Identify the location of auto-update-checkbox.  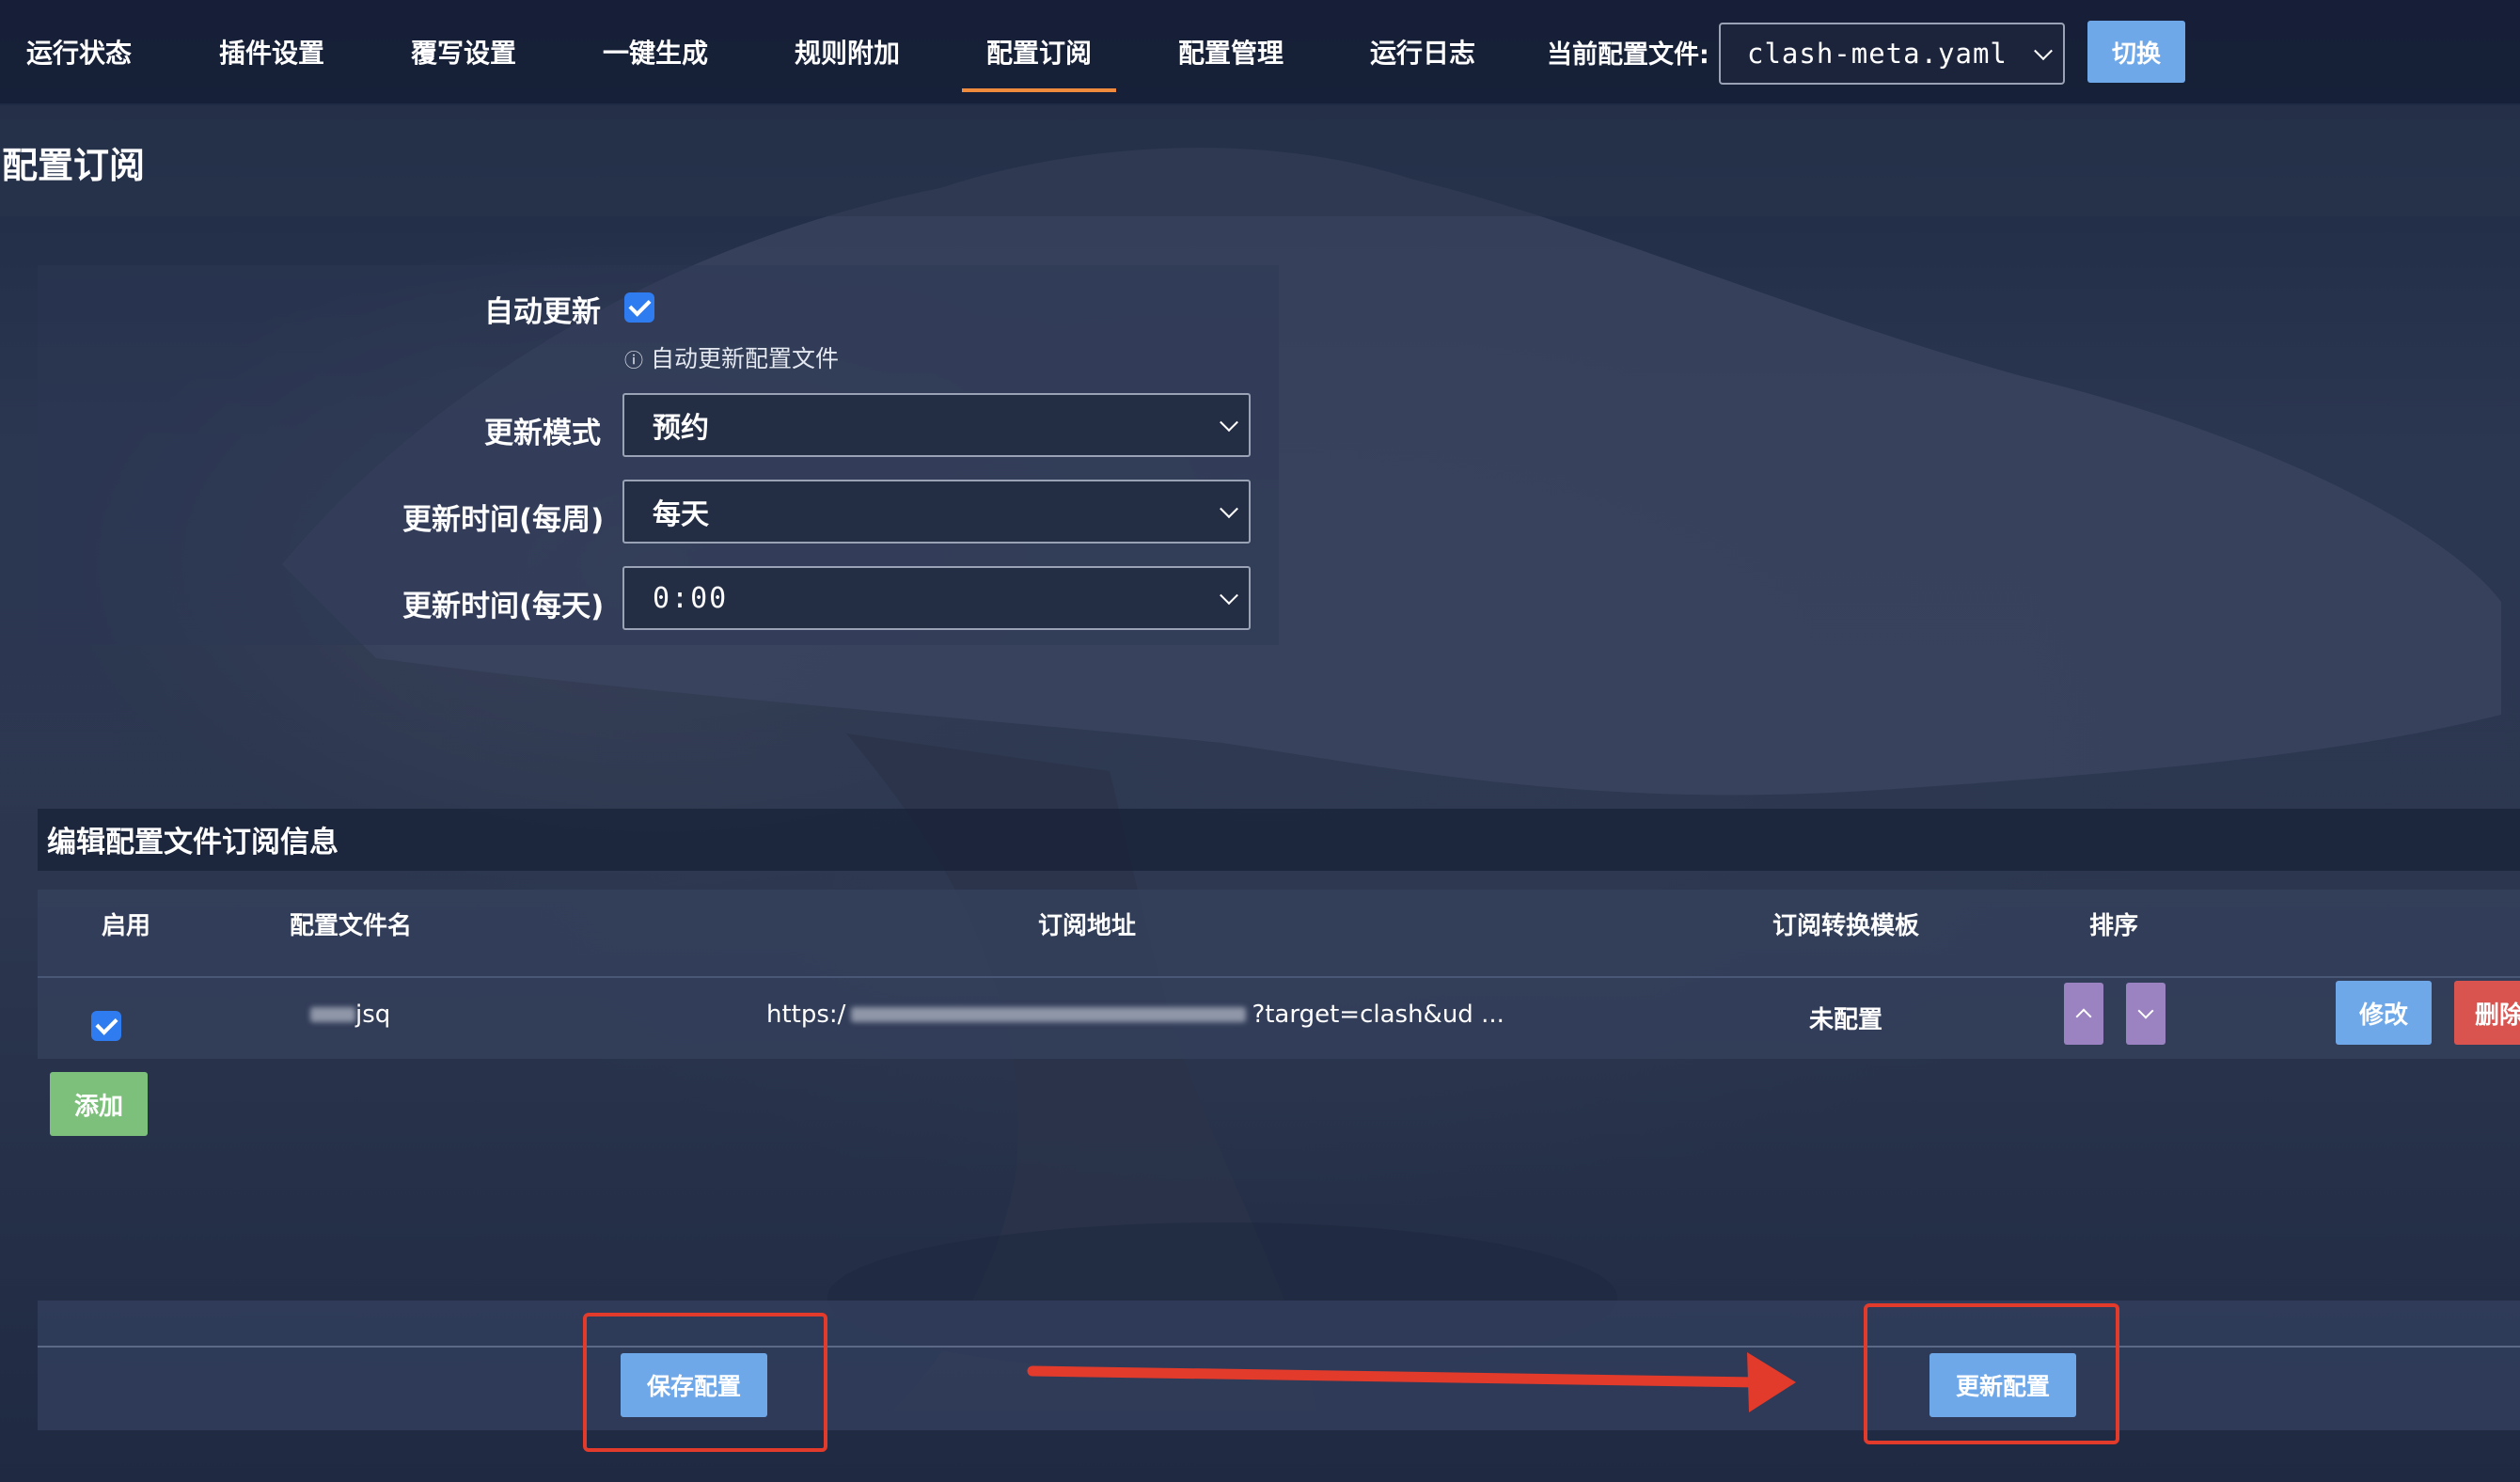
(639, 307).